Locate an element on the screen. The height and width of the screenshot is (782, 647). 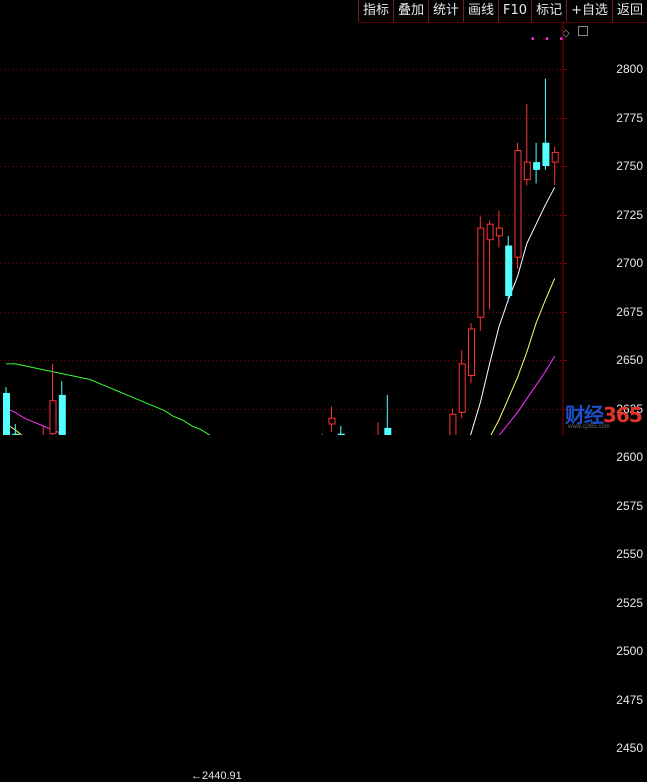
y-tick-label: 2700 is located at coordinates (629, 262).